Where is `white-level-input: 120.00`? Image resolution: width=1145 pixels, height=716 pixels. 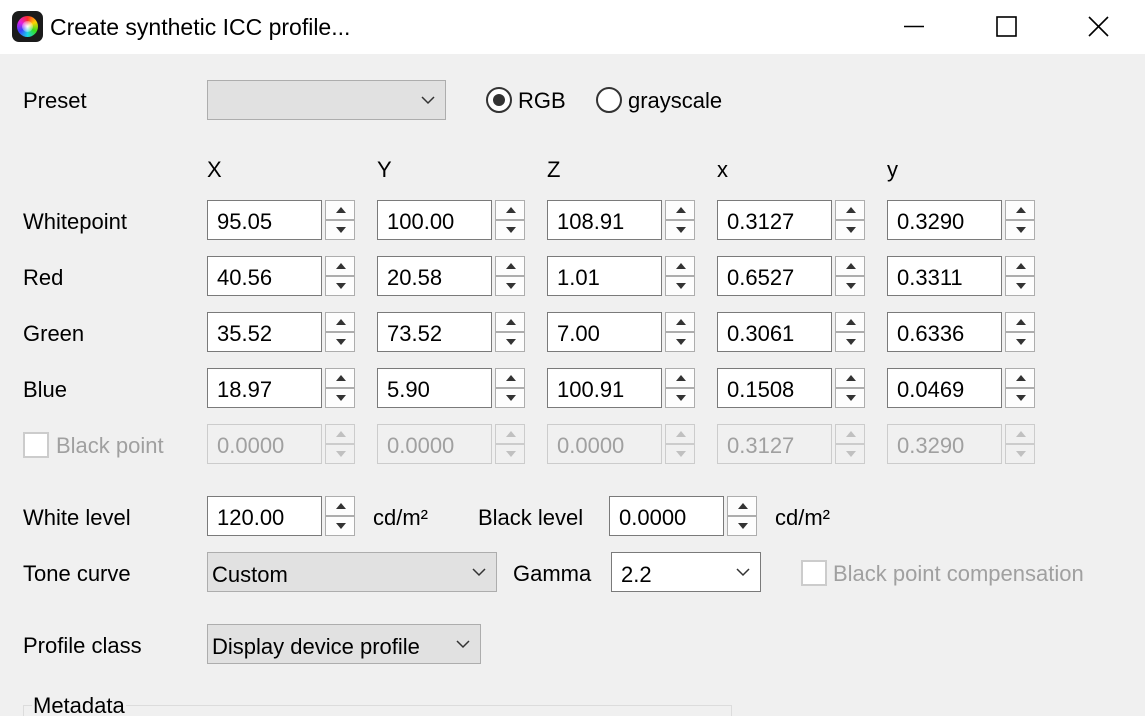
white-level-input: 120.00 is located at coordinates (264, 516).